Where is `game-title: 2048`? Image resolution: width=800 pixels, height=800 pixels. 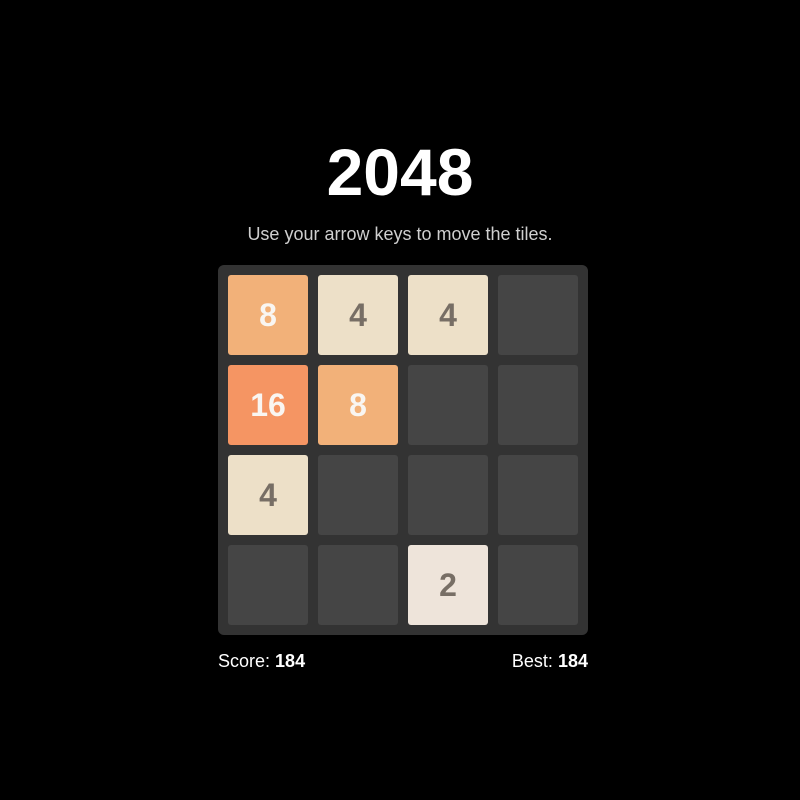 game-title: 2048 is located at coordinates (400, 172).